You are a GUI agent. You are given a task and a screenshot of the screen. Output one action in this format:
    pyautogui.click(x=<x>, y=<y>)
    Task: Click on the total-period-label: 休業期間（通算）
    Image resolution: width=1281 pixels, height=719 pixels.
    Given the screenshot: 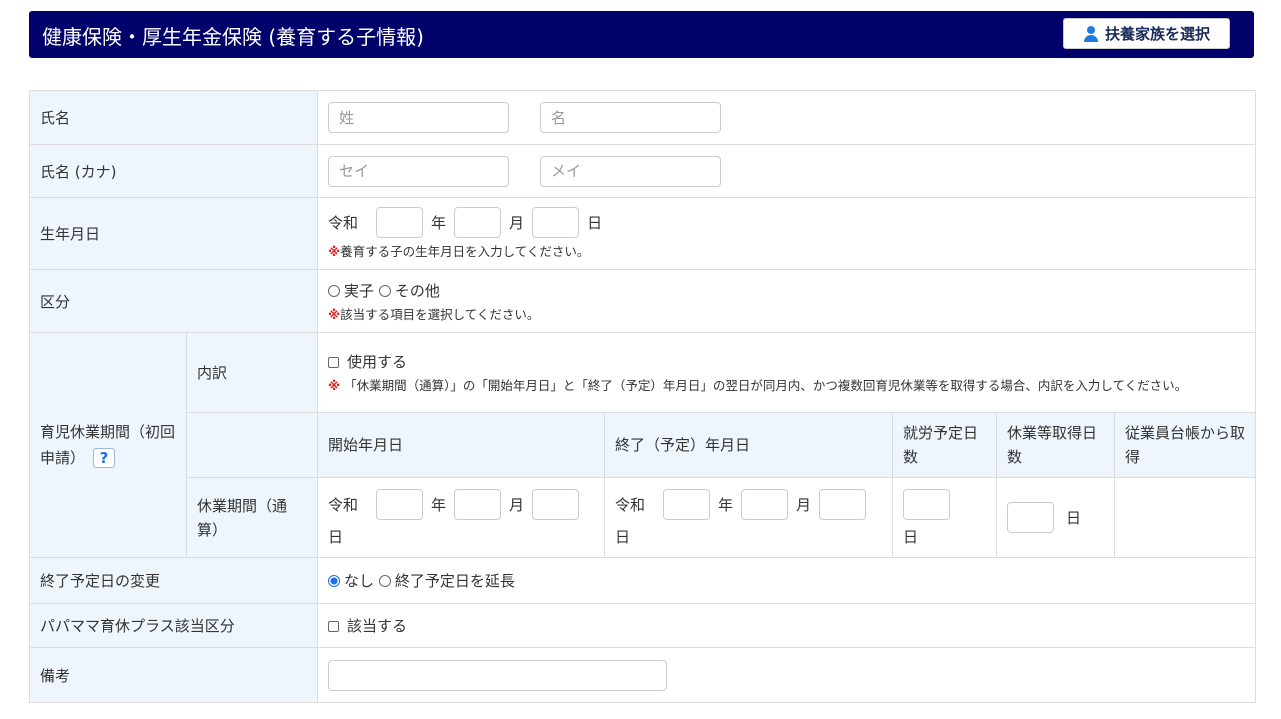 What is the action you would take?
    pyautogui.click(x=252, y=517)
    